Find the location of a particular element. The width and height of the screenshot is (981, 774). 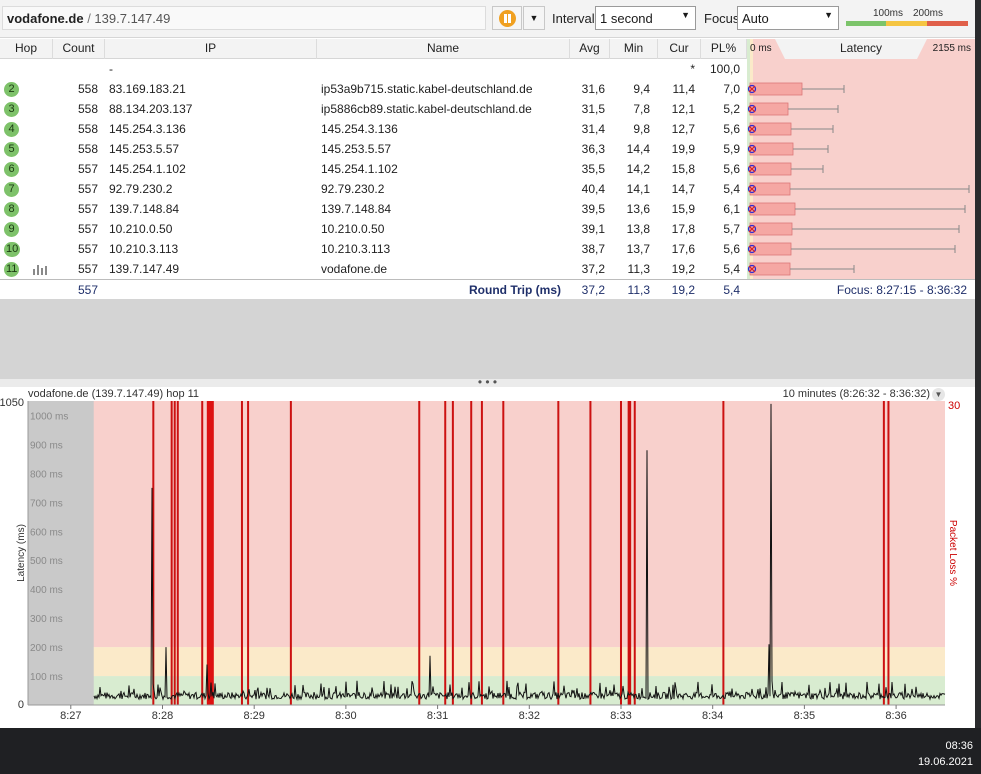

summary-count: 557 is located at coordinates (87, 290).